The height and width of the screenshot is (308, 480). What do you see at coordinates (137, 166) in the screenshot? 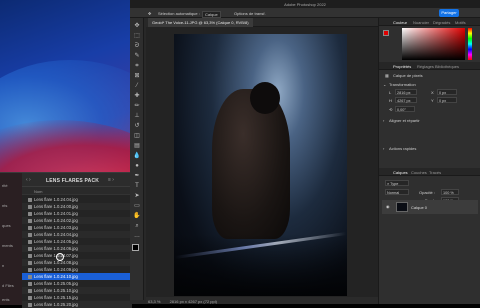
I see `dodge-tool-icon: ●` at bounding box center [137, 166].